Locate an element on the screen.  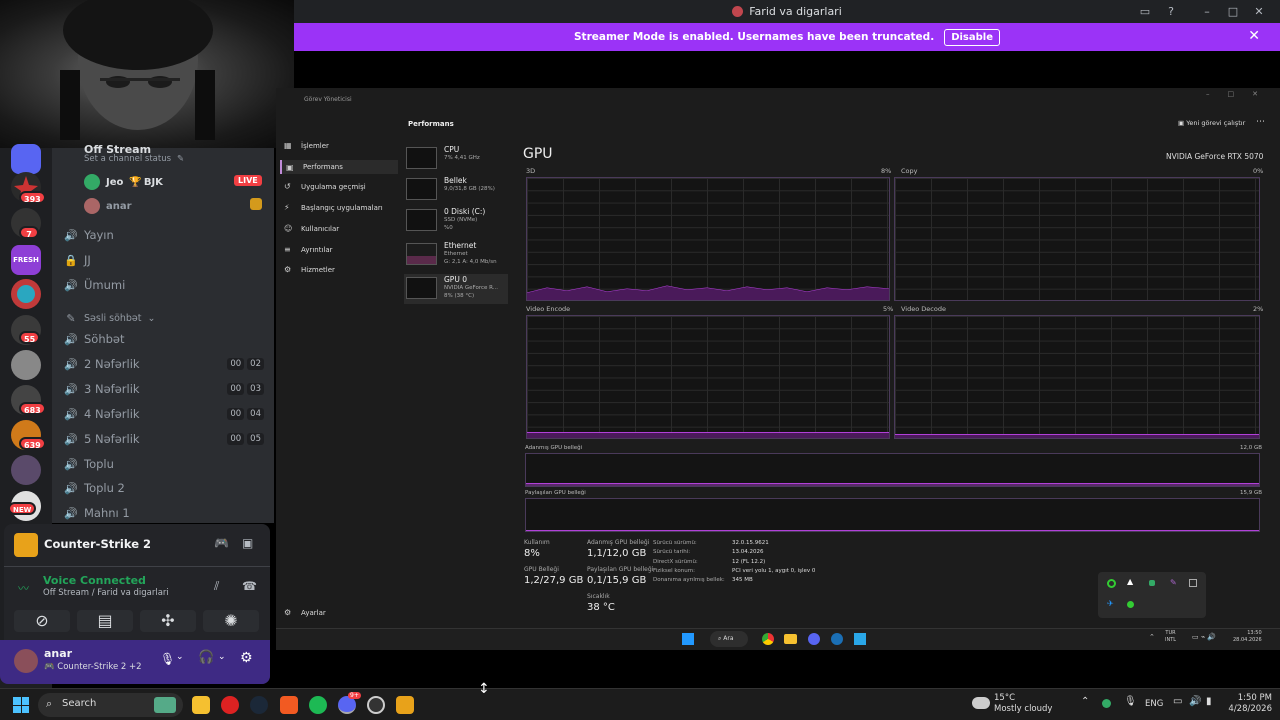
nav-settings: ⚙ Ayarlar is located at coordinates (305, 612).